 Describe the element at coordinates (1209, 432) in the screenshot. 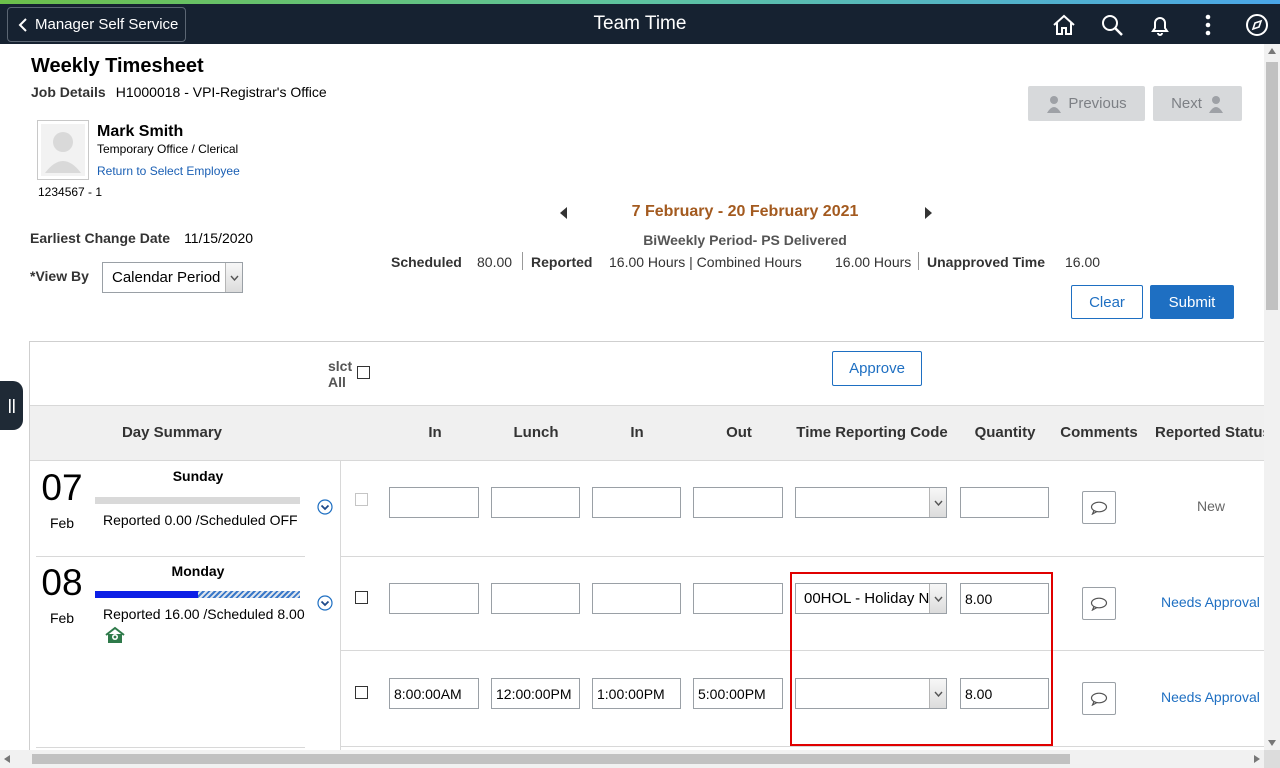

I see `column-header-reported-status: Reported Status` at that location.